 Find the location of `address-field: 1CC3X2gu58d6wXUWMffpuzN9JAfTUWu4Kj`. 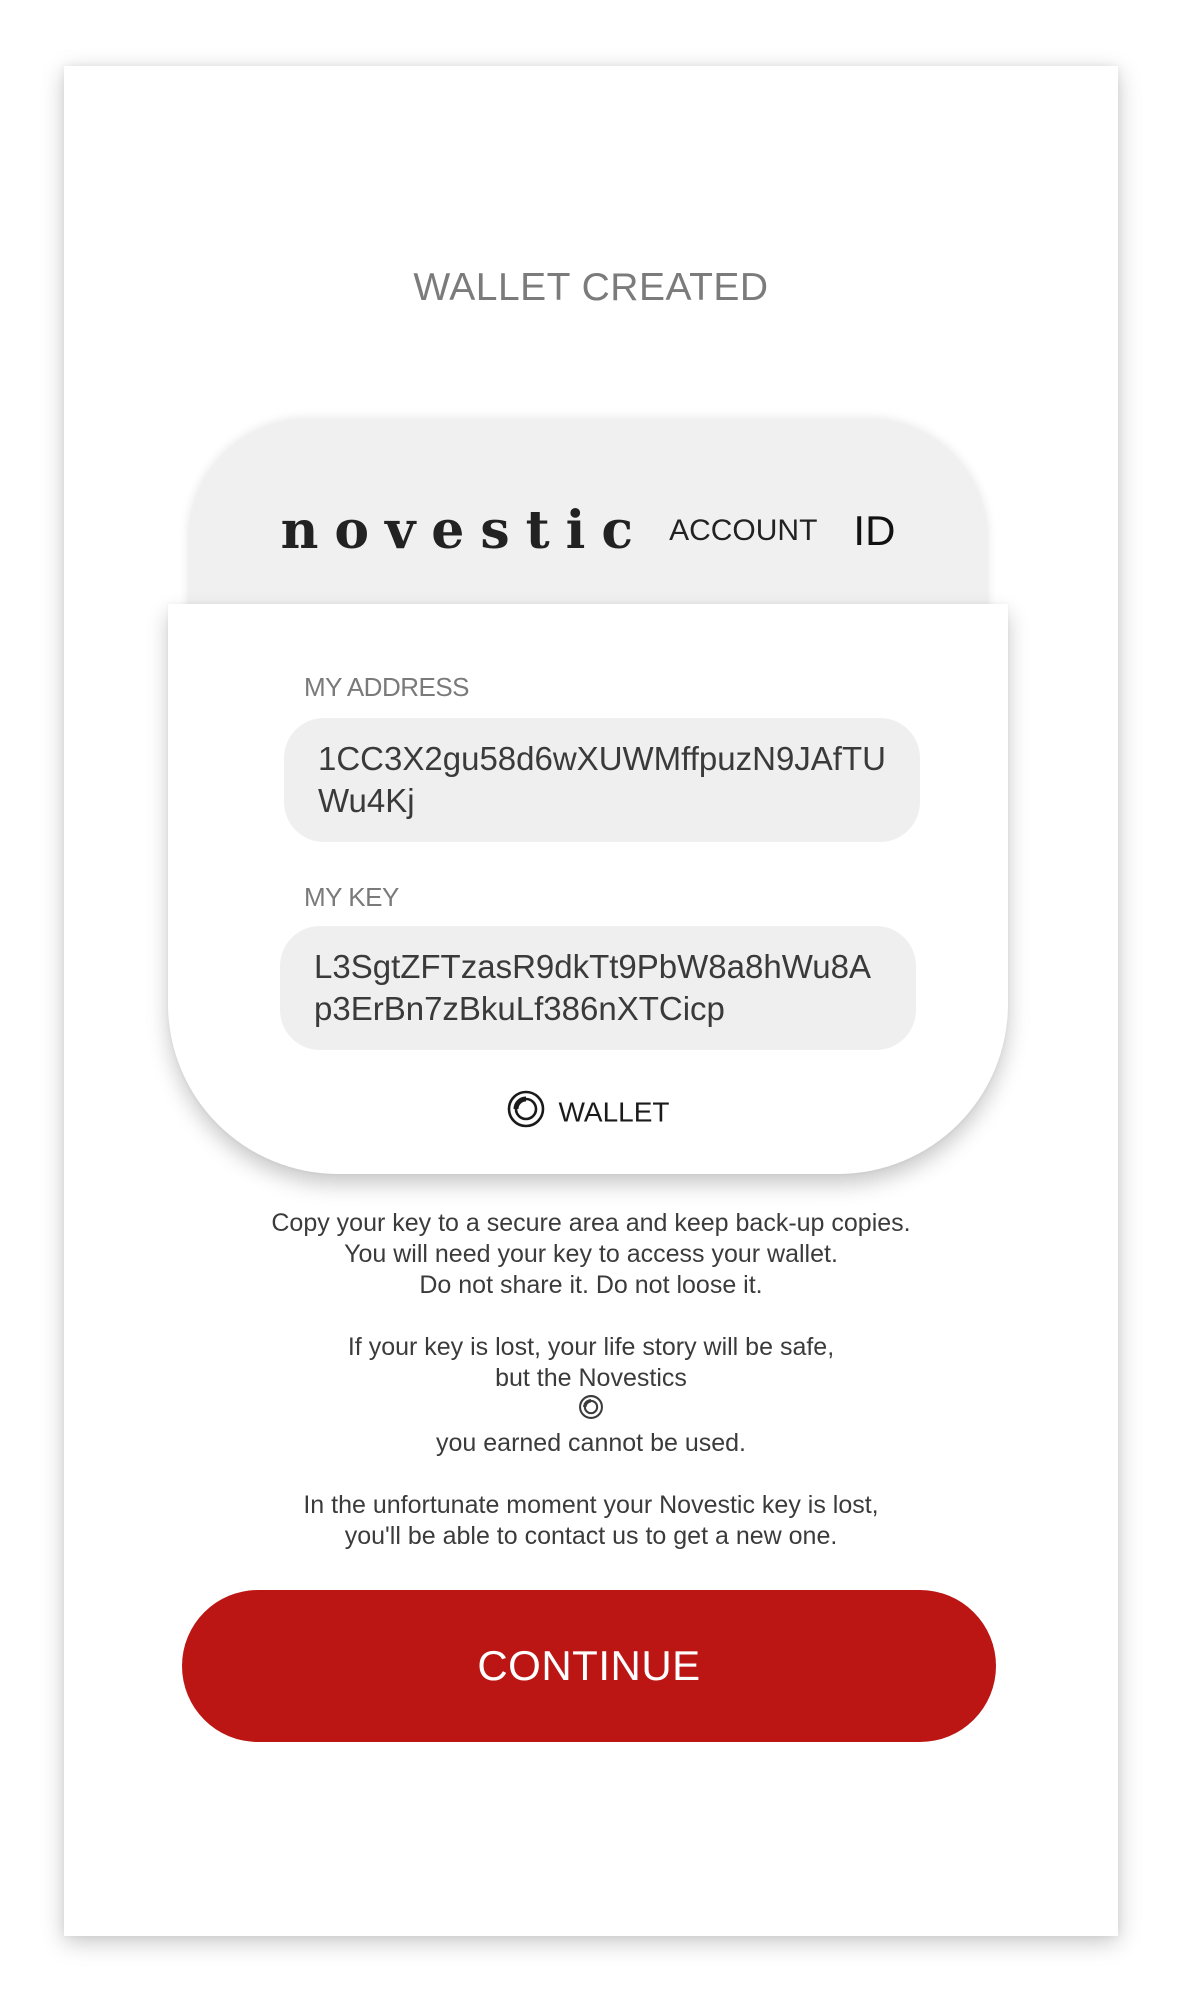

address-field: 1CC3X2gu58d6wXUWMffpuzN9JAfTUWu4Kj is located at coordinates (602, 780).